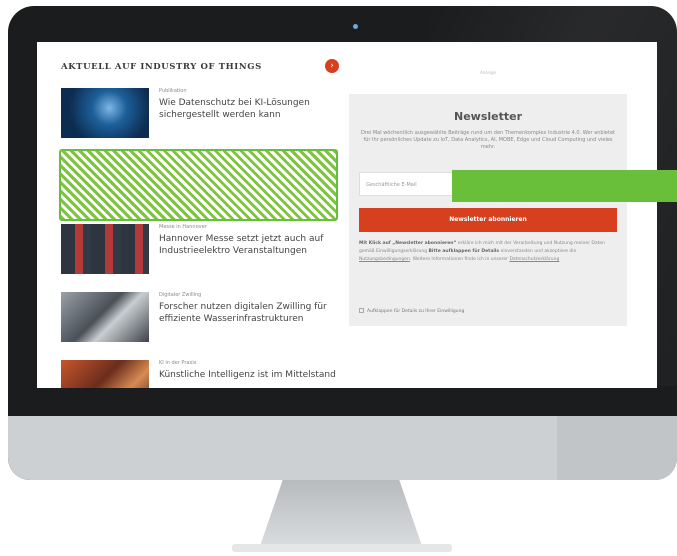 The image size is (677, 556). Describe the element at coordinates (384, 259) in the screenshot. I see `terms-link: Nutzungsbedingungen` at that location.